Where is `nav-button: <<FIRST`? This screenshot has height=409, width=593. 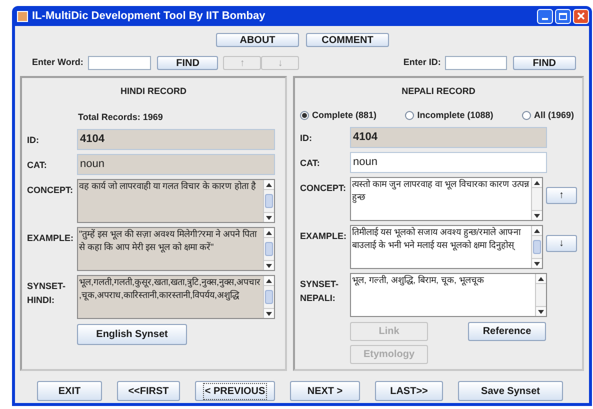
nav-button: <<FIRST is located at coordinates (148, 391).